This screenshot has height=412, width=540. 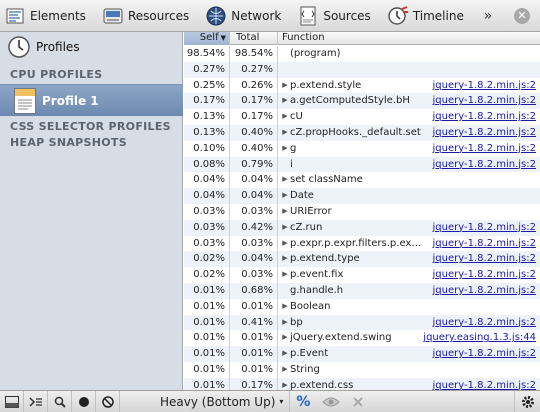 I want to click on sidebar-item-profile-1: Profile 1, so click(x=91, y=100).